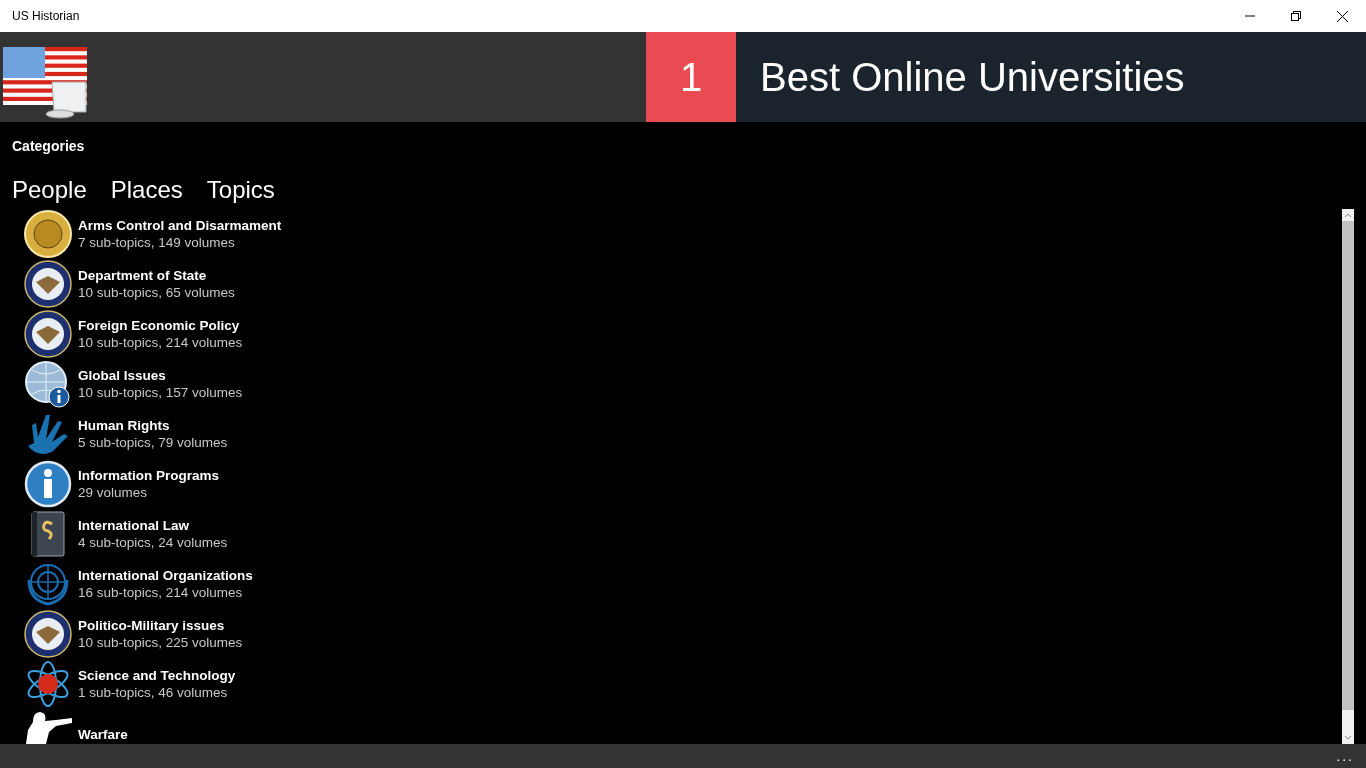 The width and height of the screenshot is (1366, 768). Describe the element at coordinates (103, 734) in the screenshot. I see `topic-title: Warfare` at that location.